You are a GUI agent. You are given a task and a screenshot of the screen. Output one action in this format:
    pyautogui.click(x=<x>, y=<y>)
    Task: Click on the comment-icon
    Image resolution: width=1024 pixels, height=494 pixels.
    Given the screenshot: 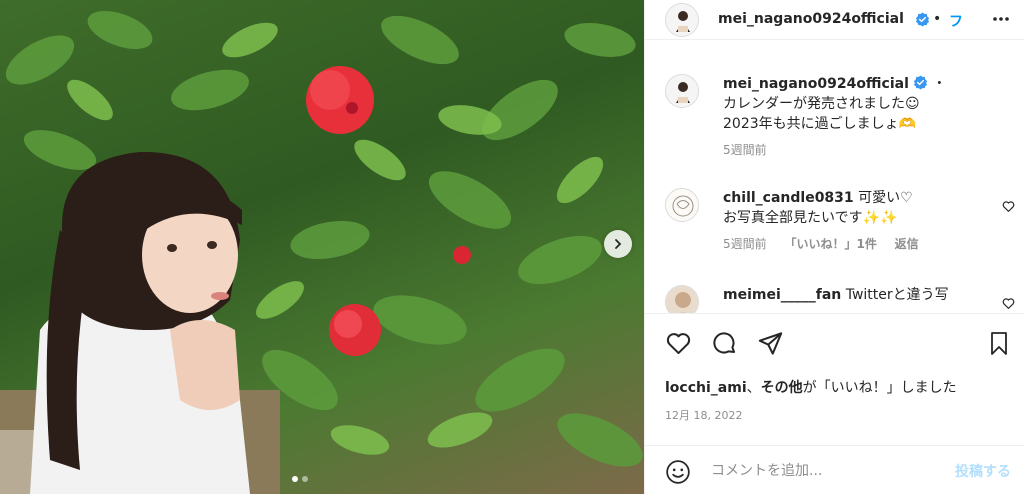 What is the action you would take?
    pyautogui.click(x=724, y=343)
    